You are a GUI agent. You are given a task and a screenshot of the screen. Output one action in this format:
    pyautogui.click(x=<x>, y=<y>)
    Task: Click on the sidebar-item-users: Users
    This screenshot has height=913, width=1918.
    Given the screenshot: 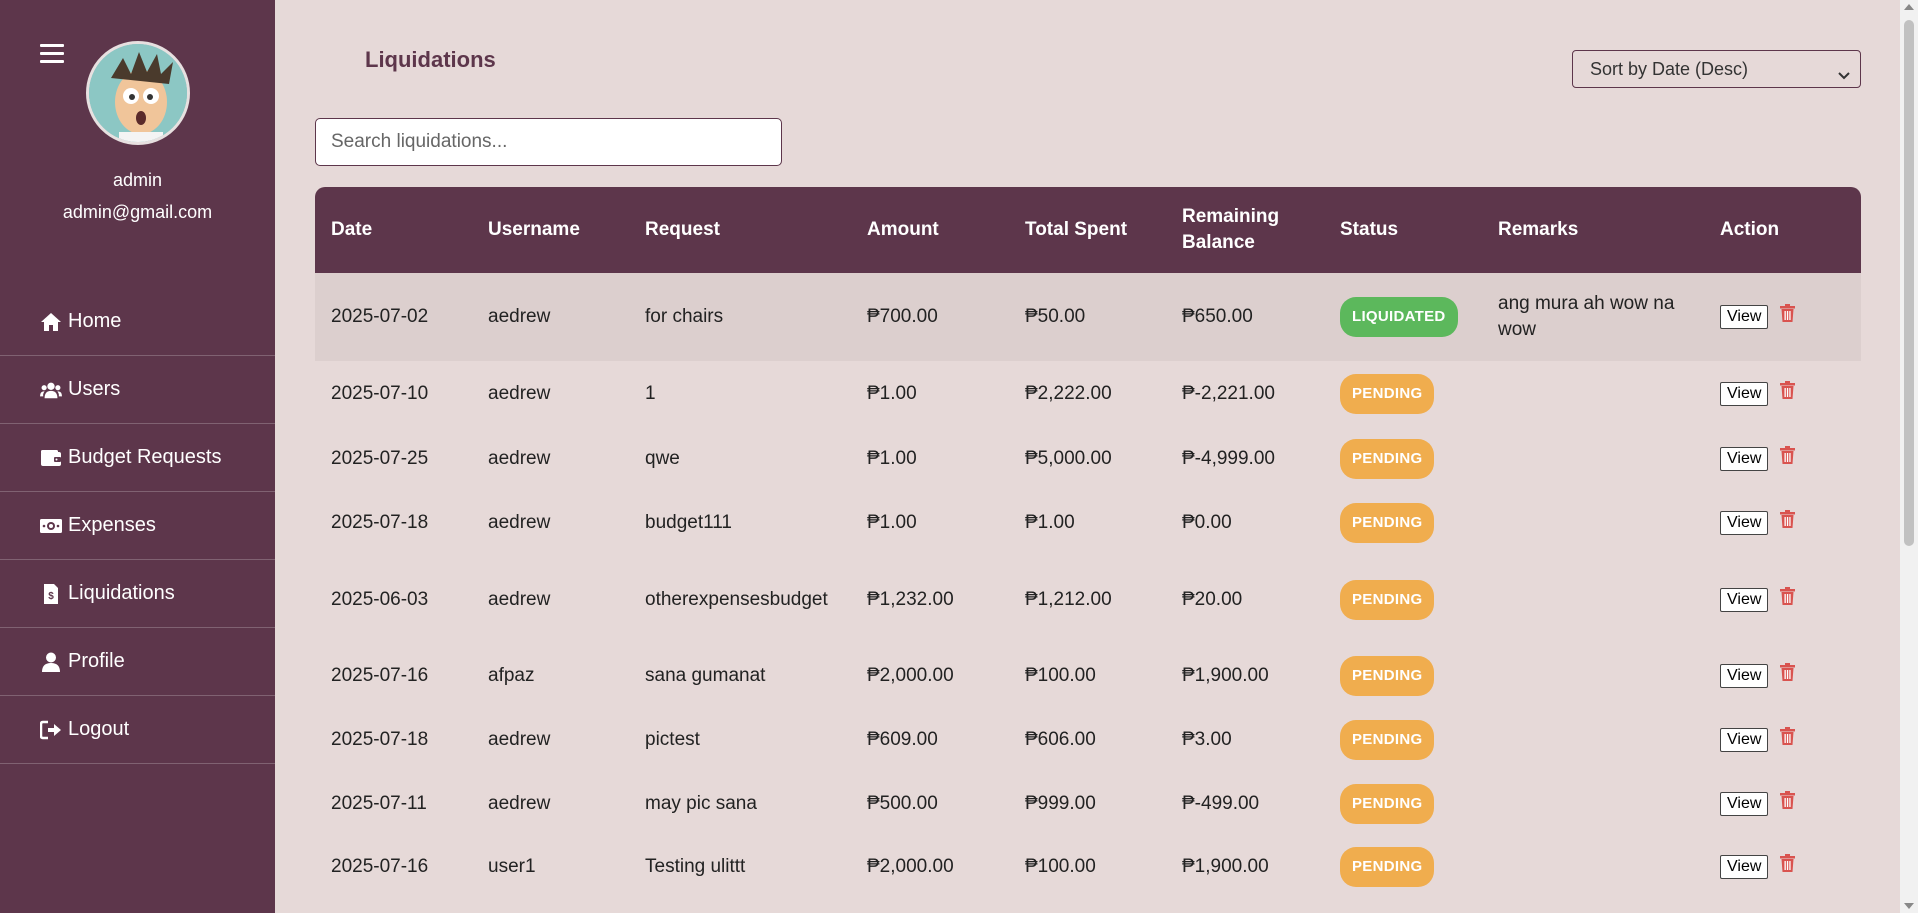 What is the action you would take?
    pyautogui.click(x=137, y=390)
    